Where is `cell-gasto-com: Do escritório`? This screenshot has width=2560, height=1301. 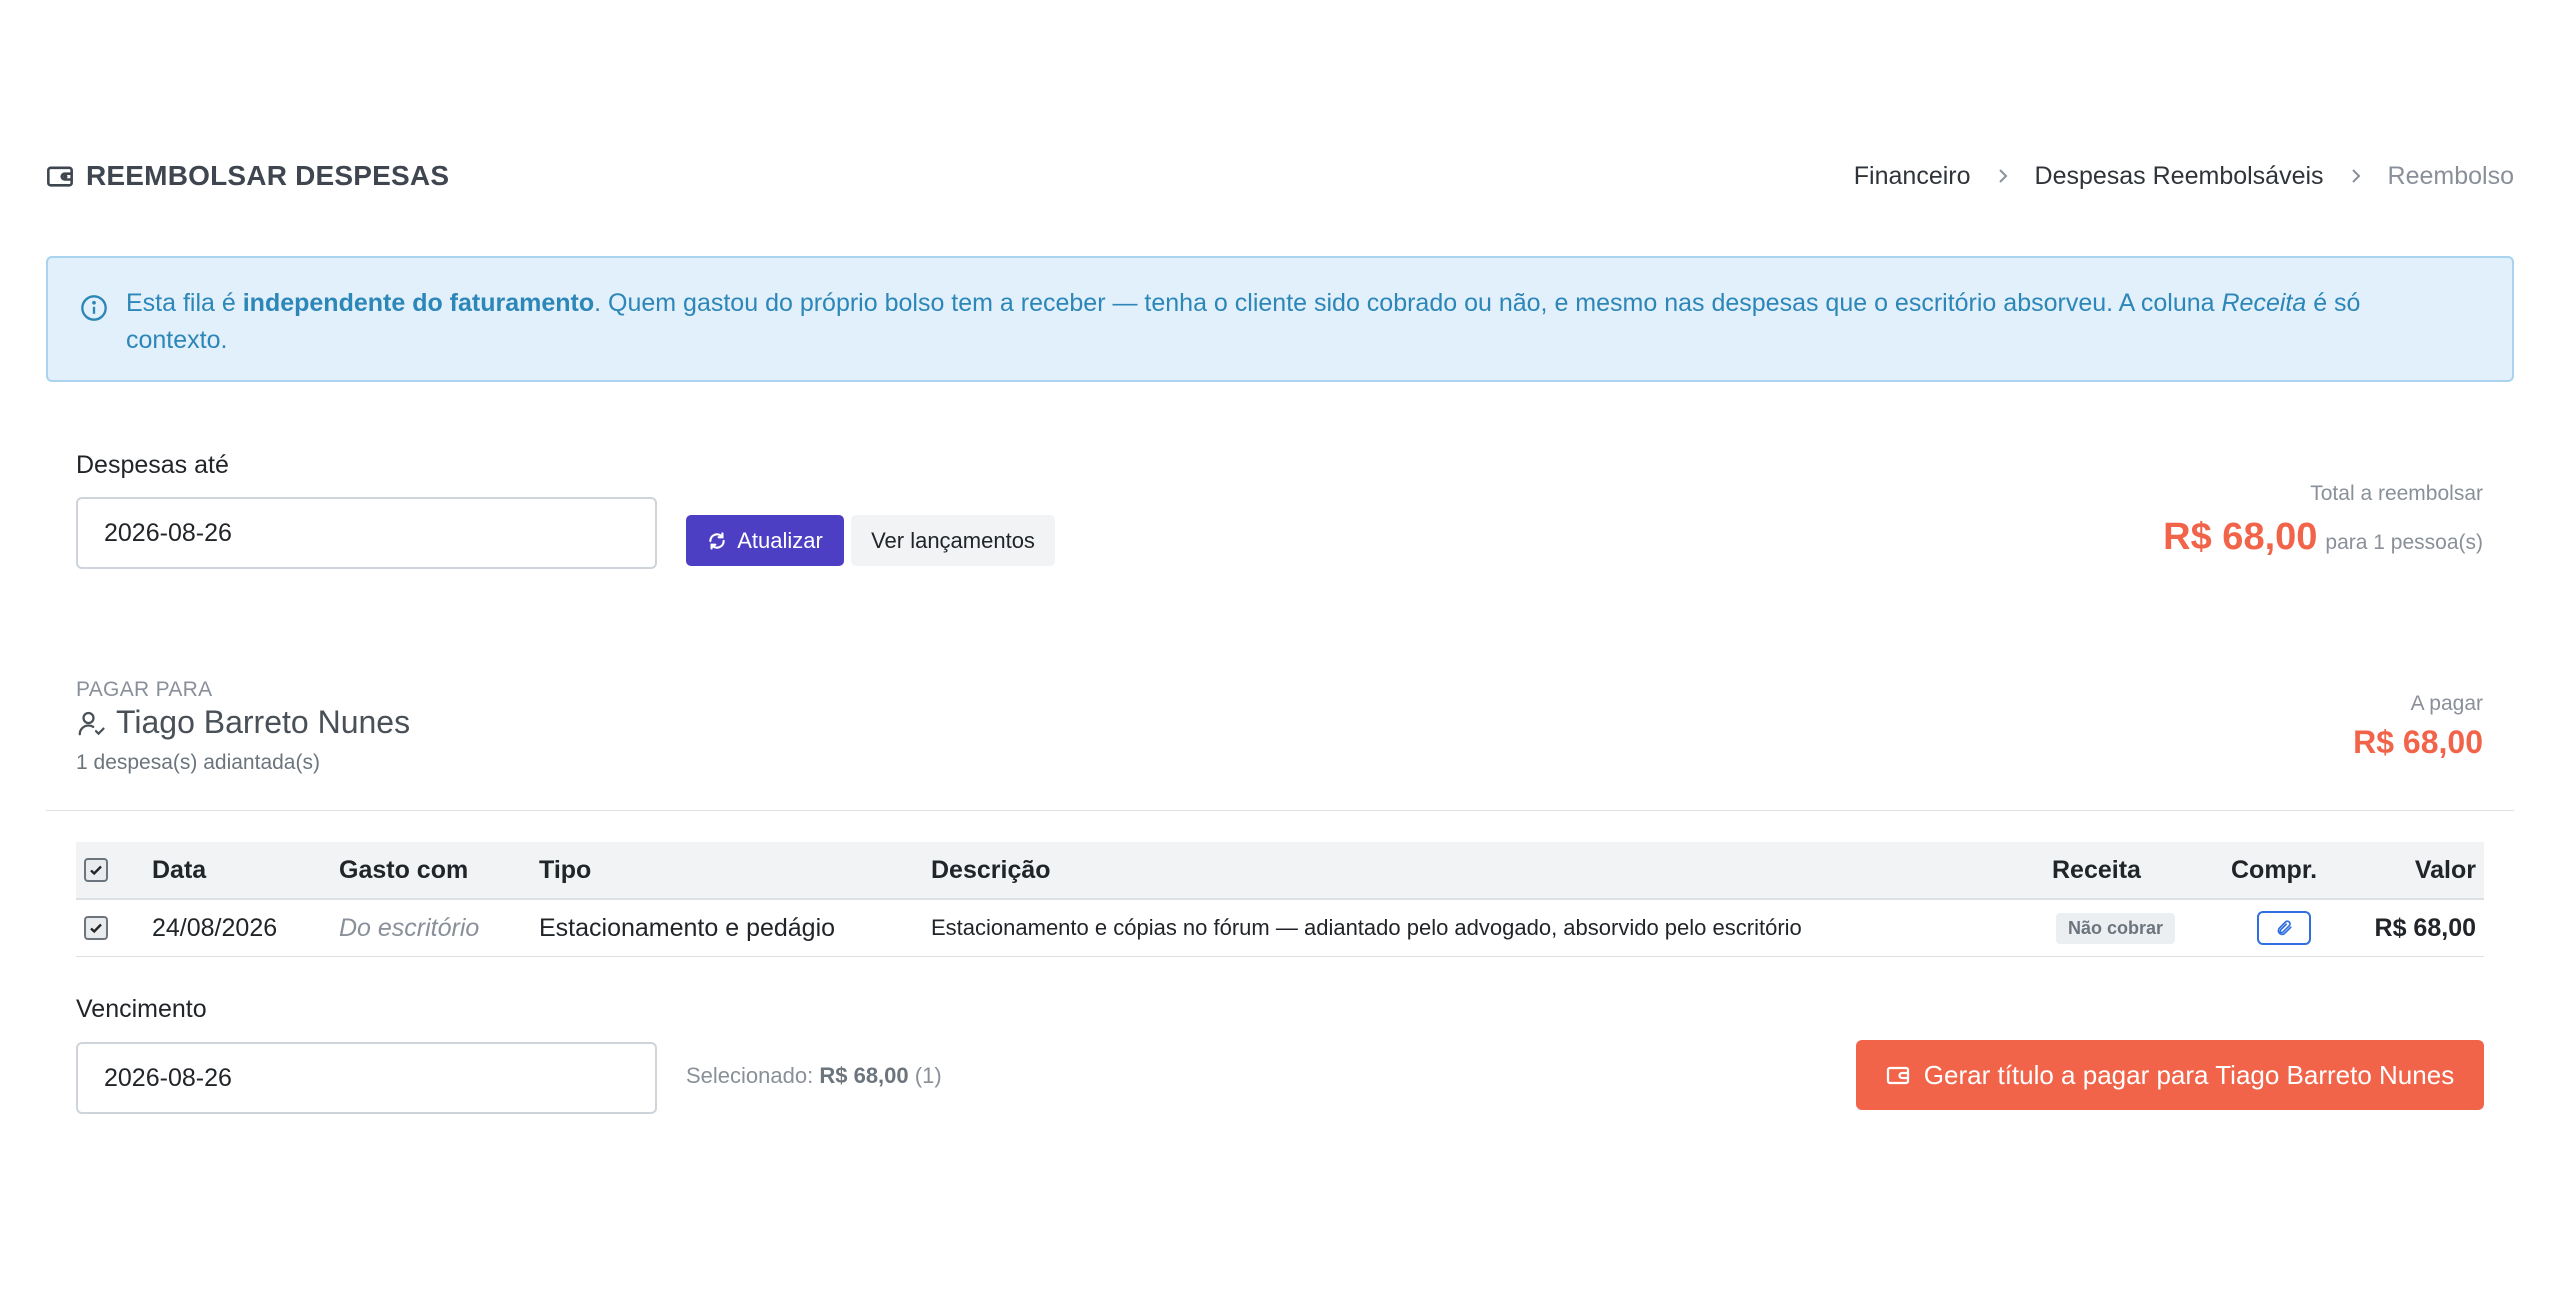
cell-gasto-com: Do escritório is located at coordinates (409, 927).